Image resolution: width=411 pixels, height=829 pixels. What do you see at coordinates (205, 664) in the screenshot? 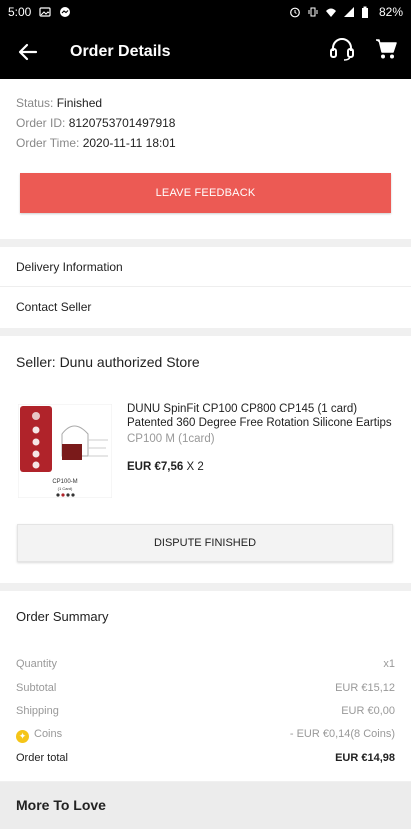
I see `quantity-row: Quantity x1` at bounding box center [205, 664].